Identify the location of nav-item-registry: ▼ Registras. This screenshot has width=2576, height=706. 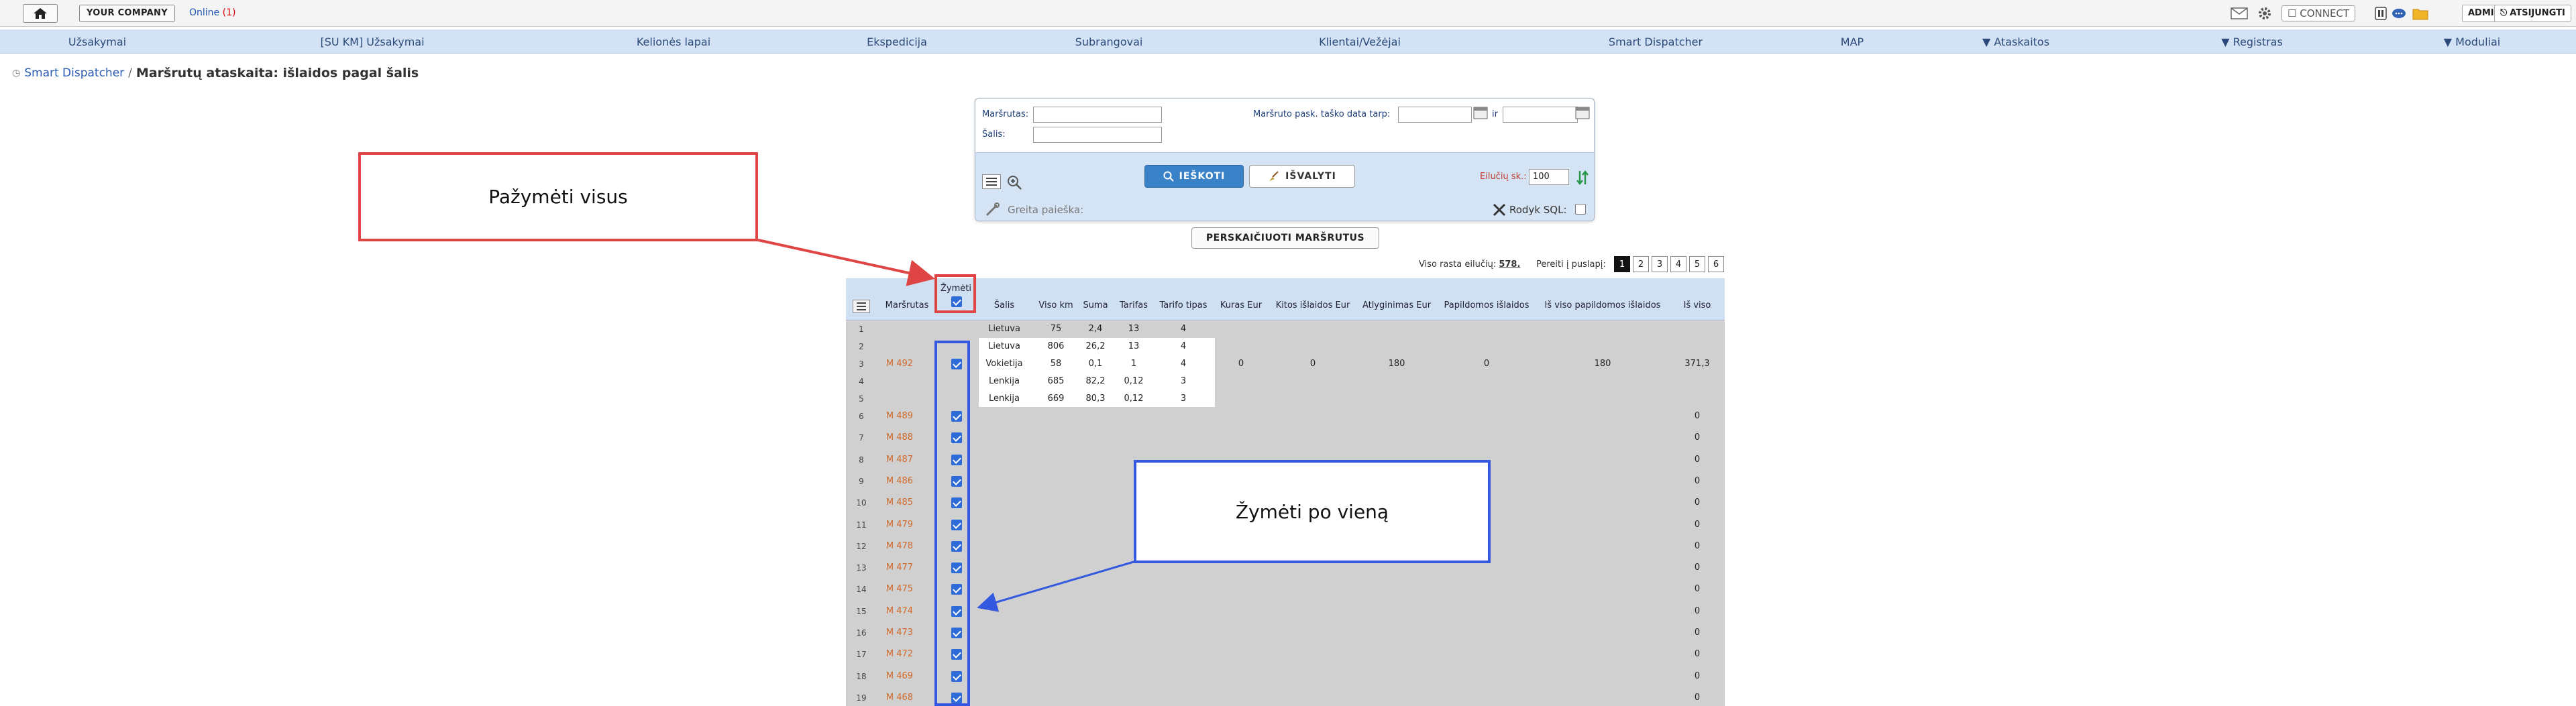
(2252, 42).